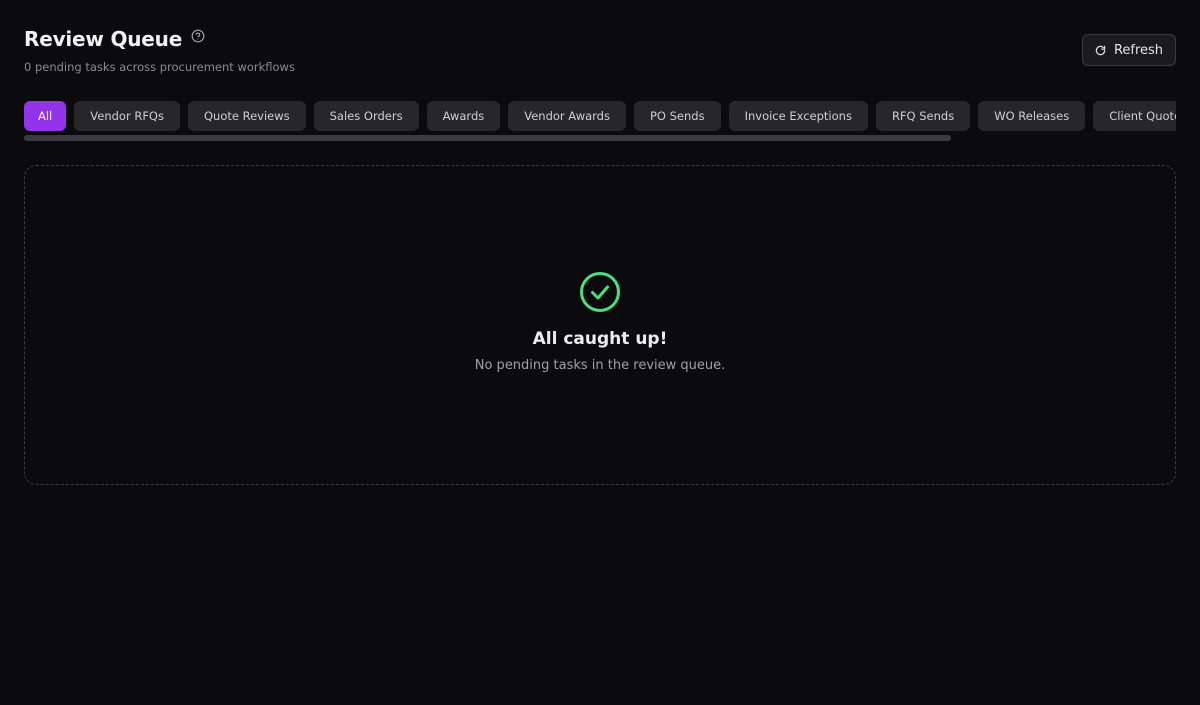  What do you see at coordinates (798, 116) in the screenshot?
I see `tab-invoice-exceptions: Invoice Exceptions` at bounding box center [798, 116].